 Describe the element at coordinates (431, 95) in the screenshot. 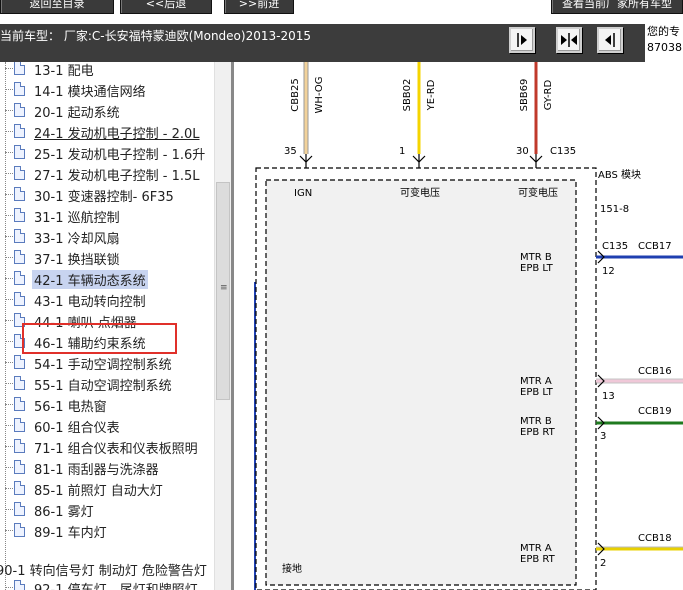

I see `wire-color-label: YE-RD` at that location.